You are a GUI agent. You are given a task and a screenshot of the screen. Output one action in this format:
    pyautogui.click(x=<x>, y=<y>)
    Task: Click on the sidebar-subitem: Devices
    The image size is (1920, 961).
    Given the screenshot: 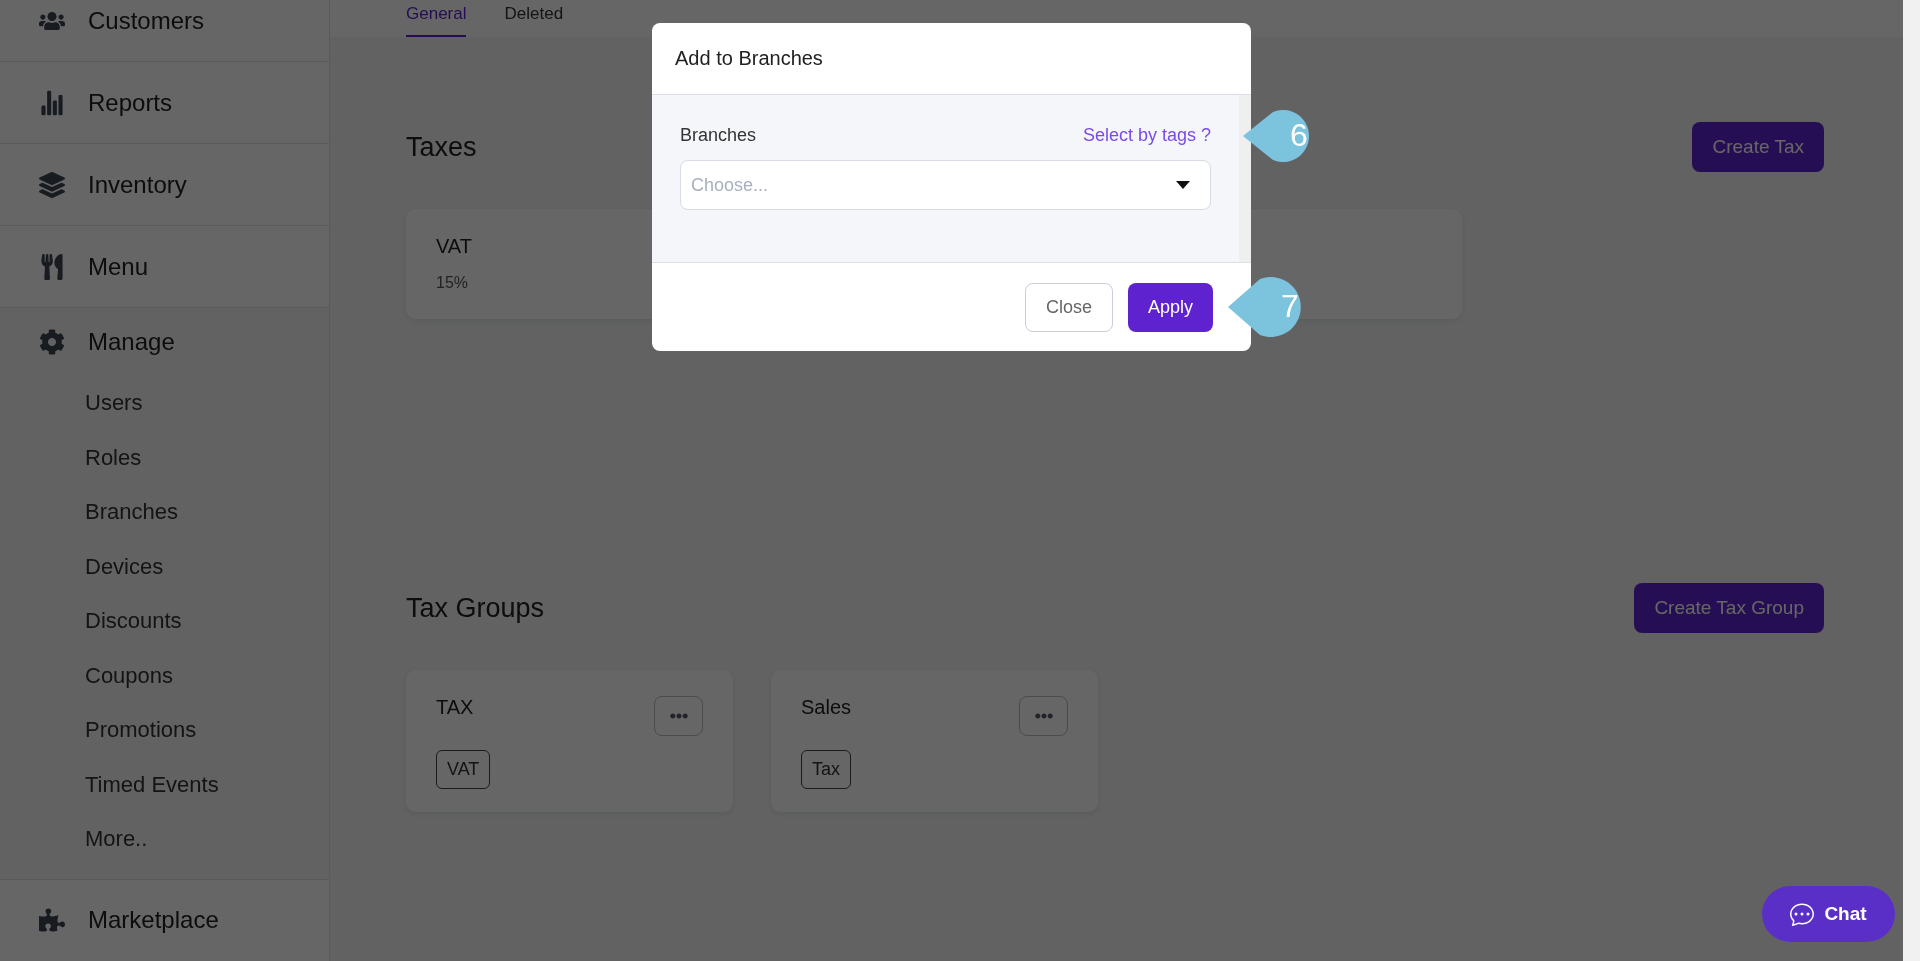 What is the action you would take?
    pyautogui.click(x=124, y=566)
    